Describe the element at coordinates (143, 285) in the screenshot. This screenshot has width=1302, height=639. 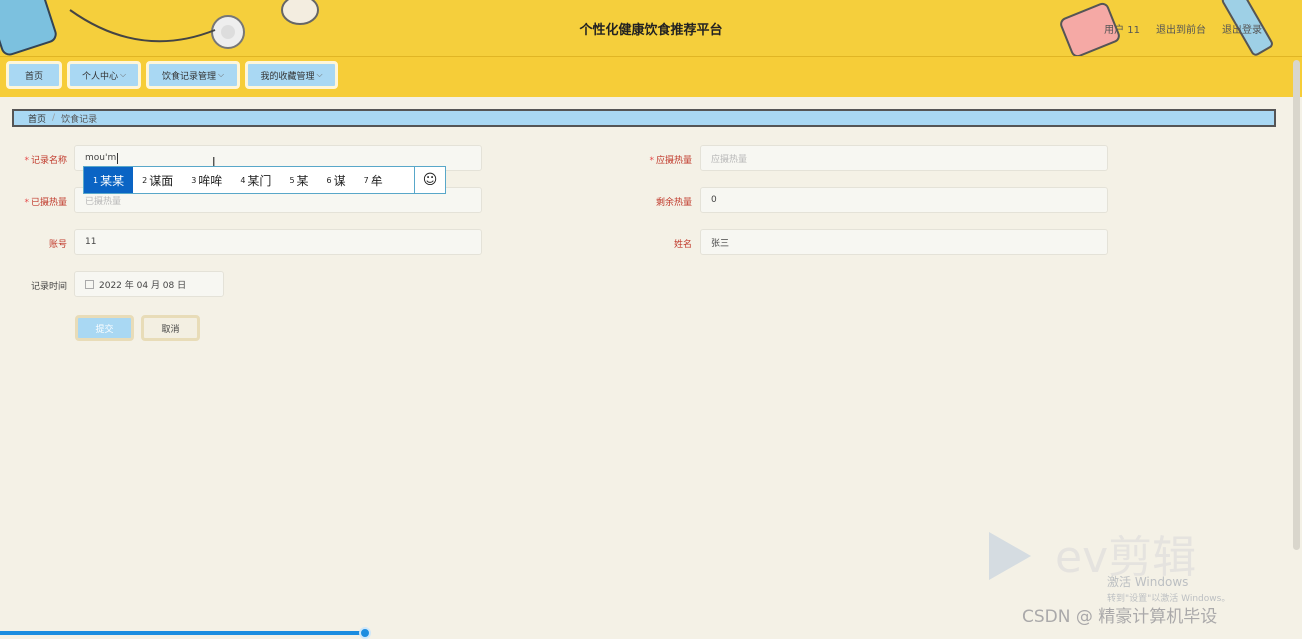
I see `record-time-value: 2022 年 04 月 08 日` at that location.